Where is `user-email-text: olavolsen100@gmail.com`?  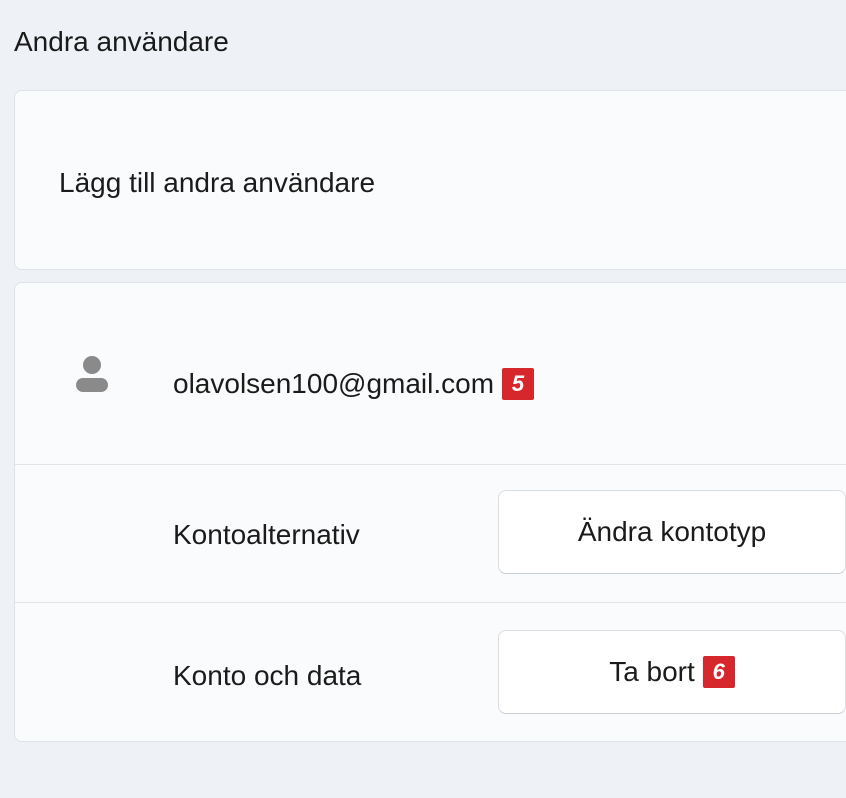 user-email-text: olavolsen100@gmail.com is located at coordinates (334, 383).